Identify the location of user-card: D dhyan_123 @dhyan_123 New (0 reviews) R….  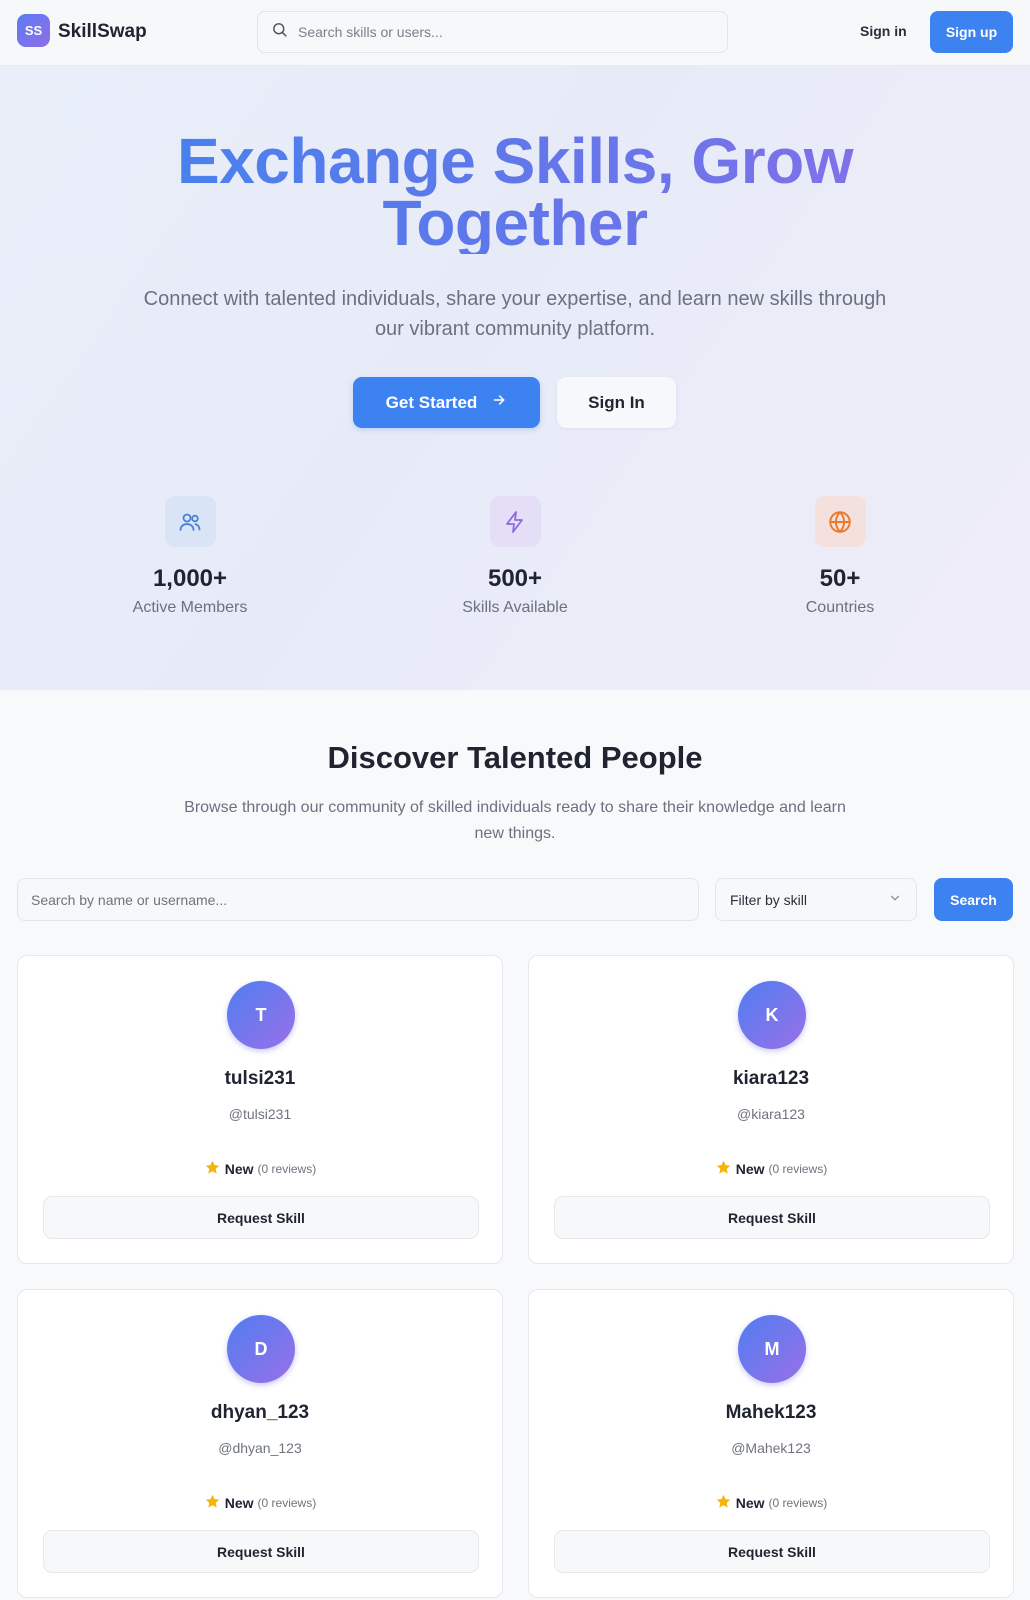
(260, 1443).